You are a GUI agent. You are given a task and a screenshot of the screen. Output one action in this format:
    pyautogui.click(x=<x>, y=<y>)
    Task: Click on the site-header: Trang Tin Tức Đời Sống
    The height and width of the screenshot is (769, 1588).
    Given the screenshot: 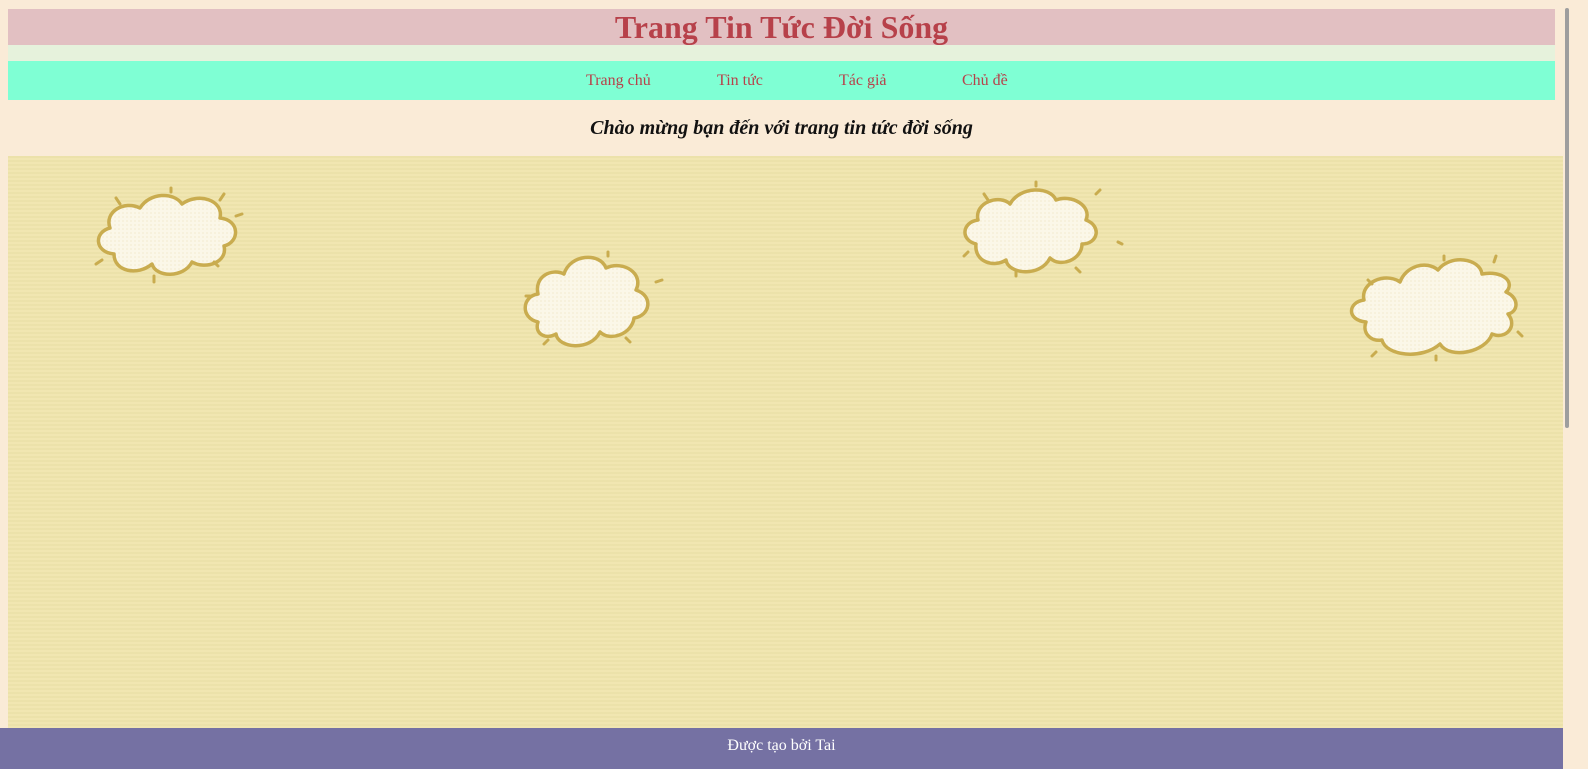 What is the action you would take?
    pyautogui.click(x=781, y=27)
    